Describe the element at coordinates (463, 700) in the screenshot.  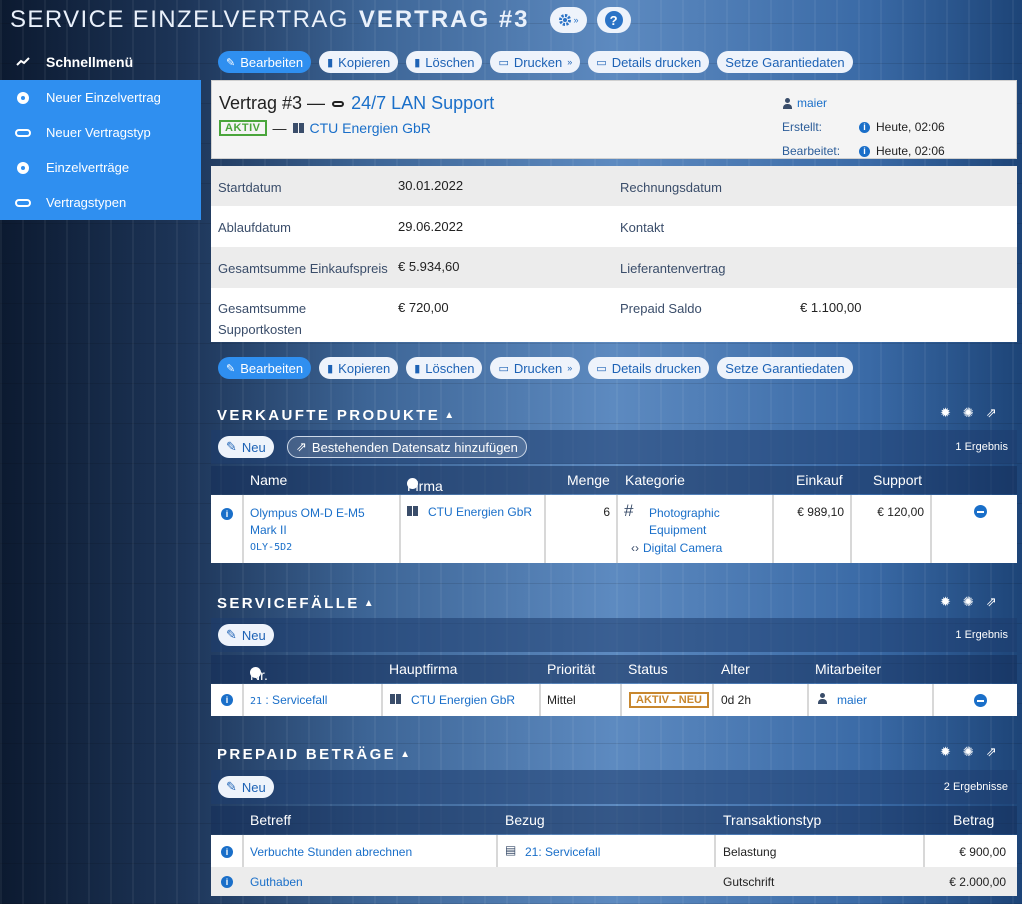
I see `case-firma-link: CTU Energien GbR` at that location.